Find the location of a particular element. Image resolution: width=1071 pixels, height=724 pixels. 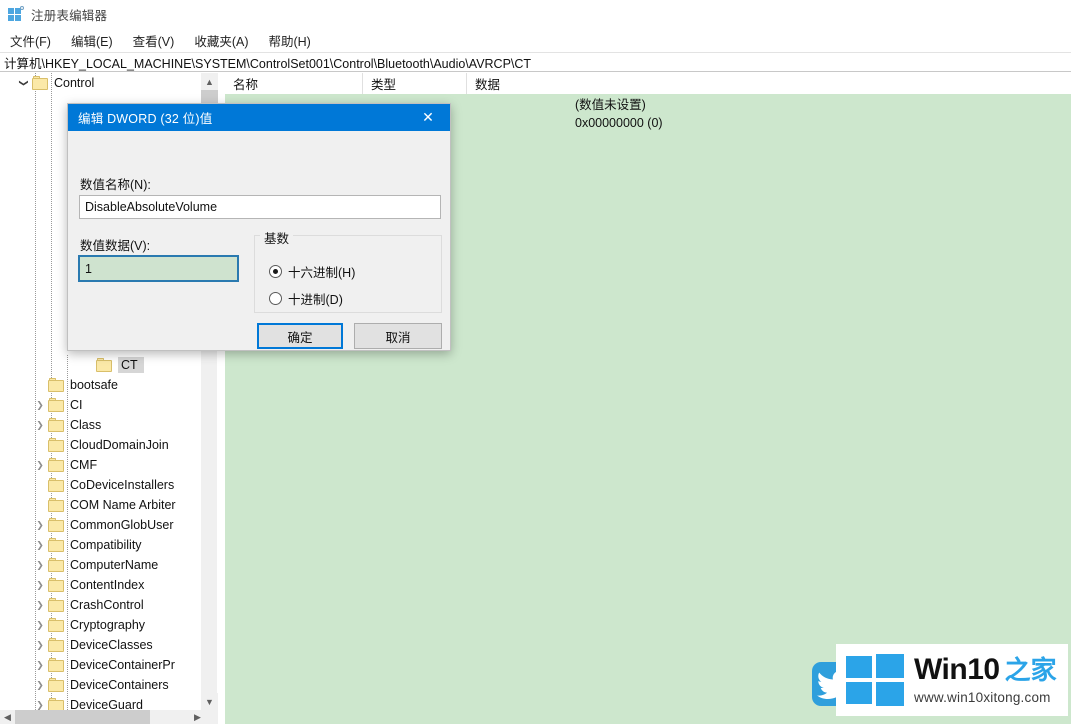

radio-decimal: 十进制(D) is located at coordinates (306, 298).